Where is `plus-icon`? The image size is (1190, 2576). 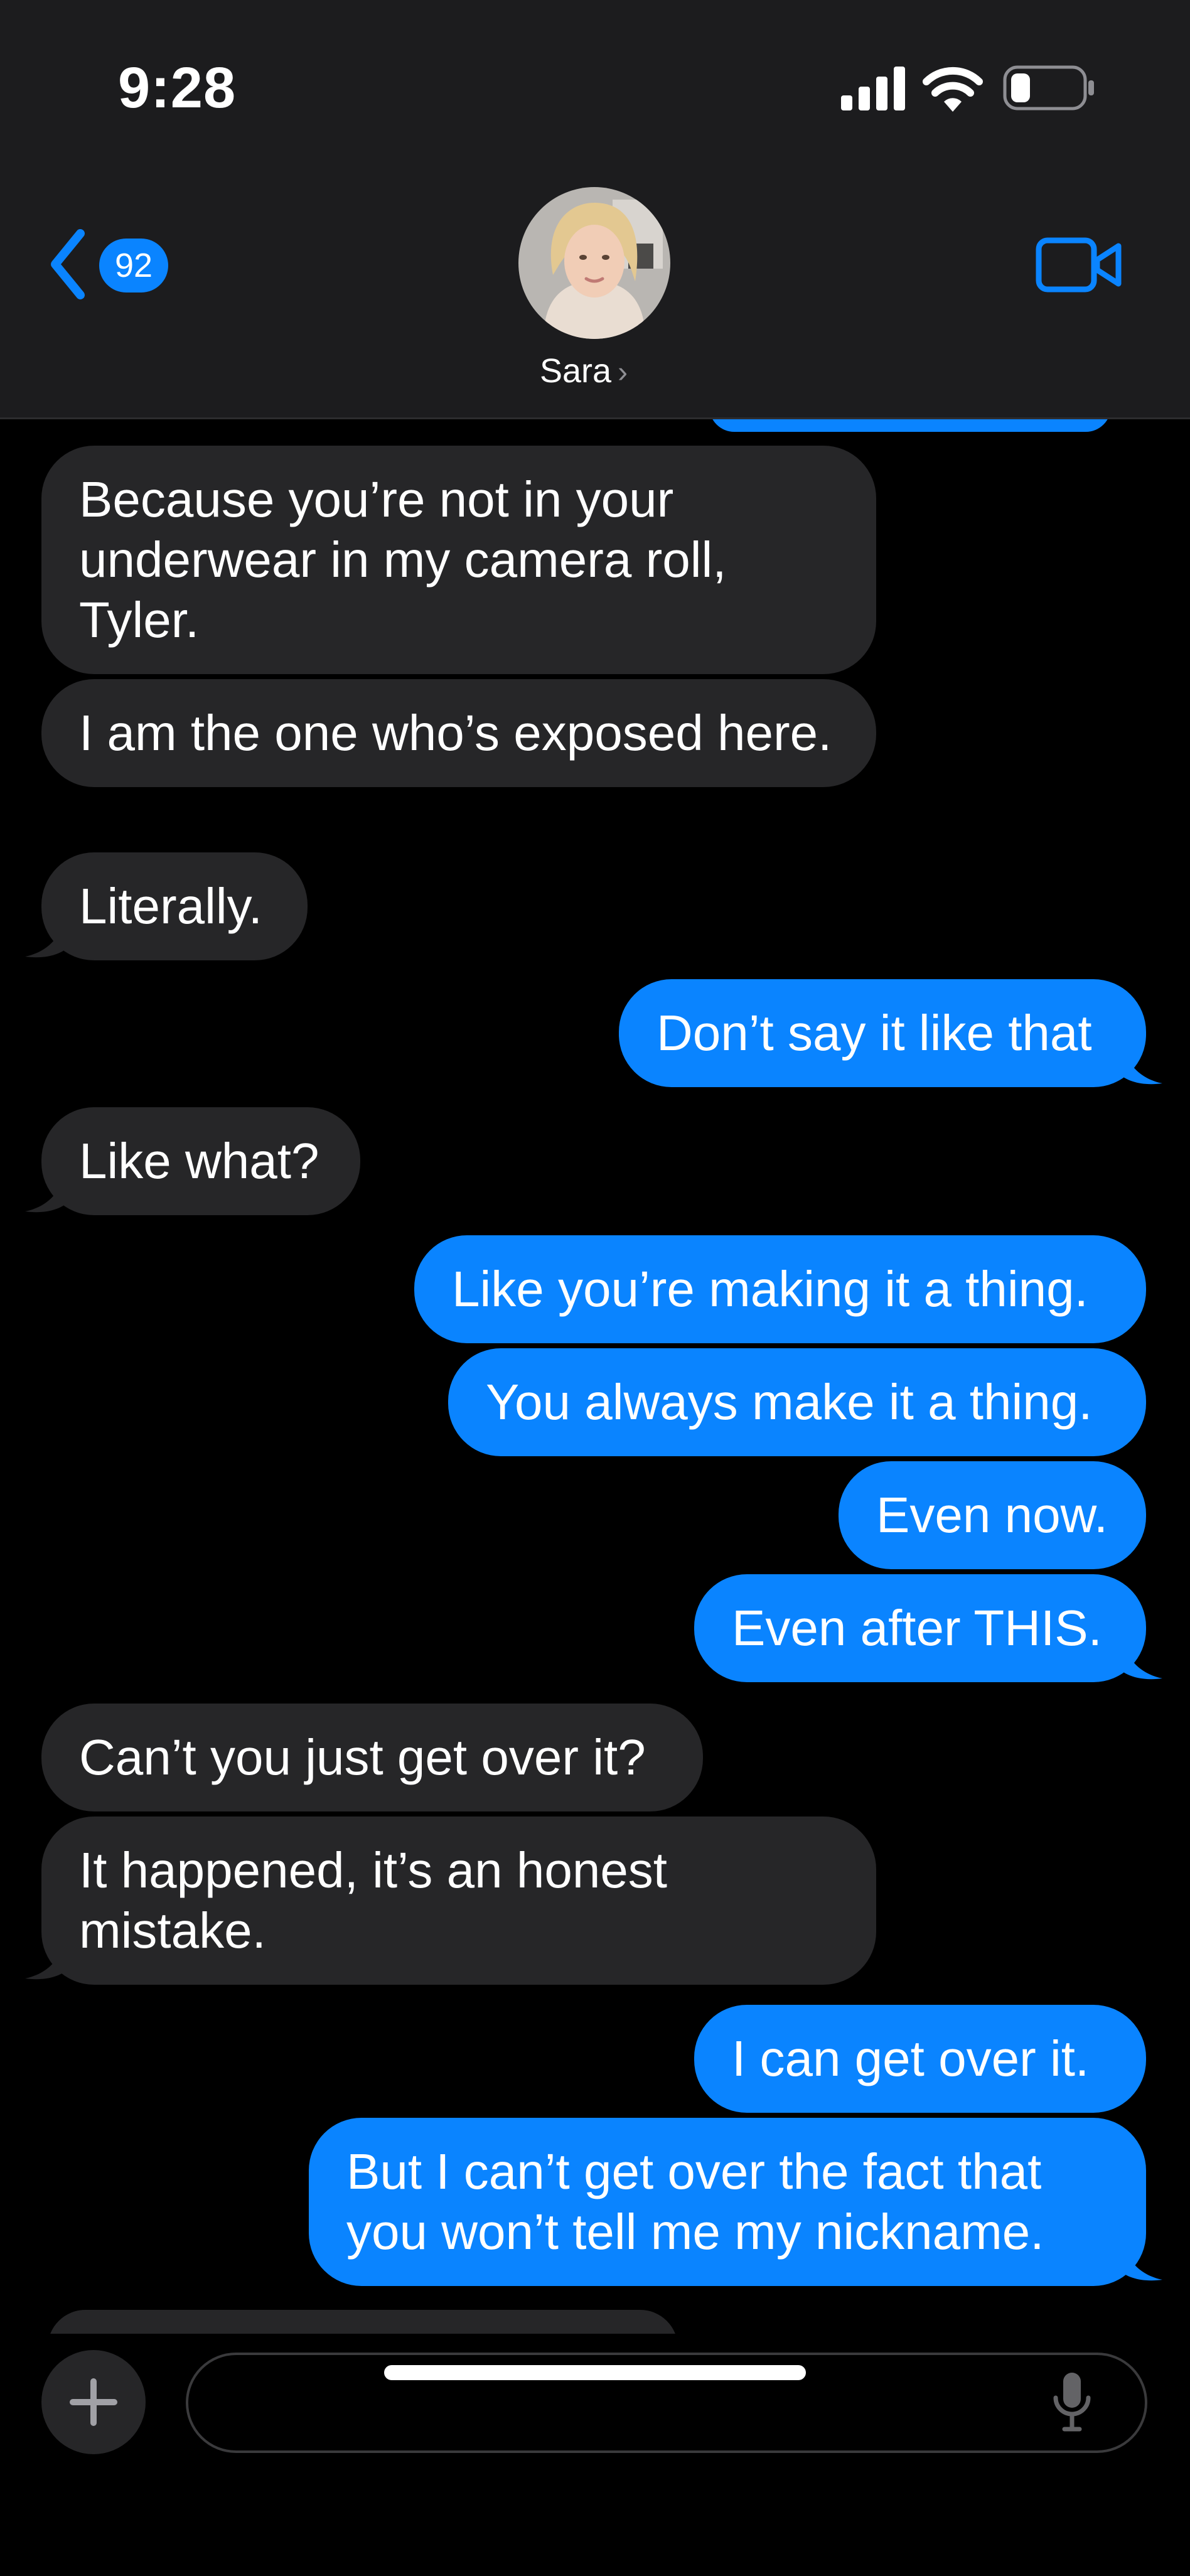
plus-icon is located at coordinates (93, 2402).